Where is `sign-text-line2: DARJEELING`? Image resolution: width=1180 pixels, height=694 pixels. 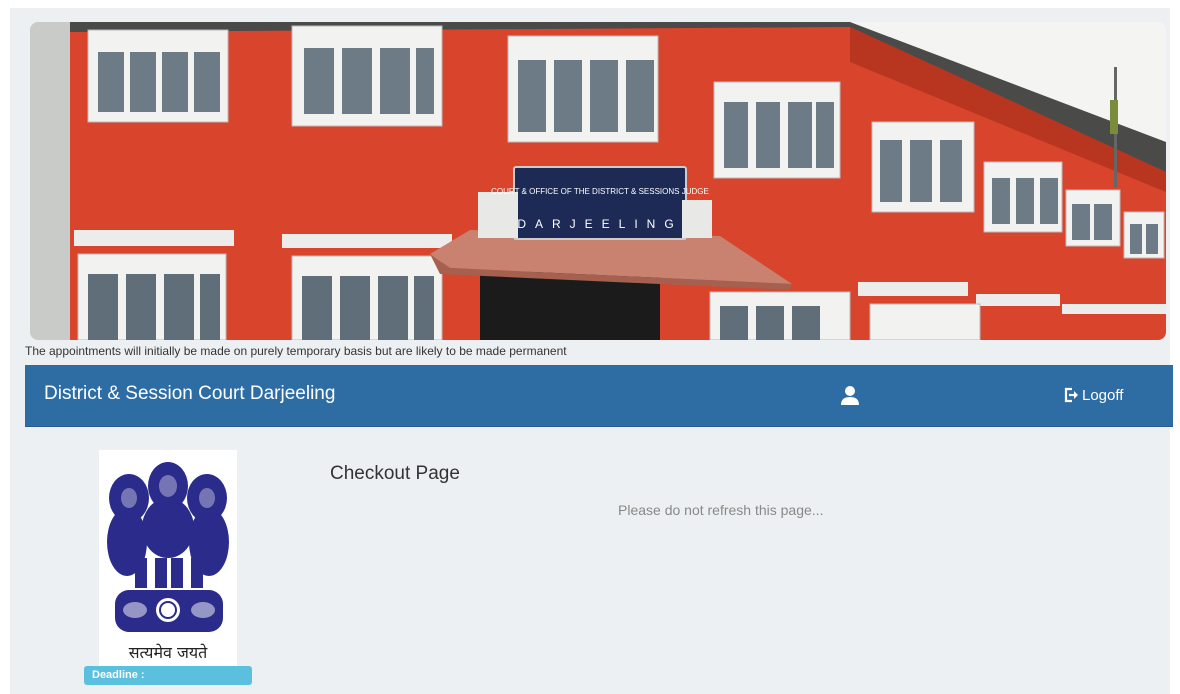 sign-text-line2: DARJEELING is located at coordinates (599, 224).